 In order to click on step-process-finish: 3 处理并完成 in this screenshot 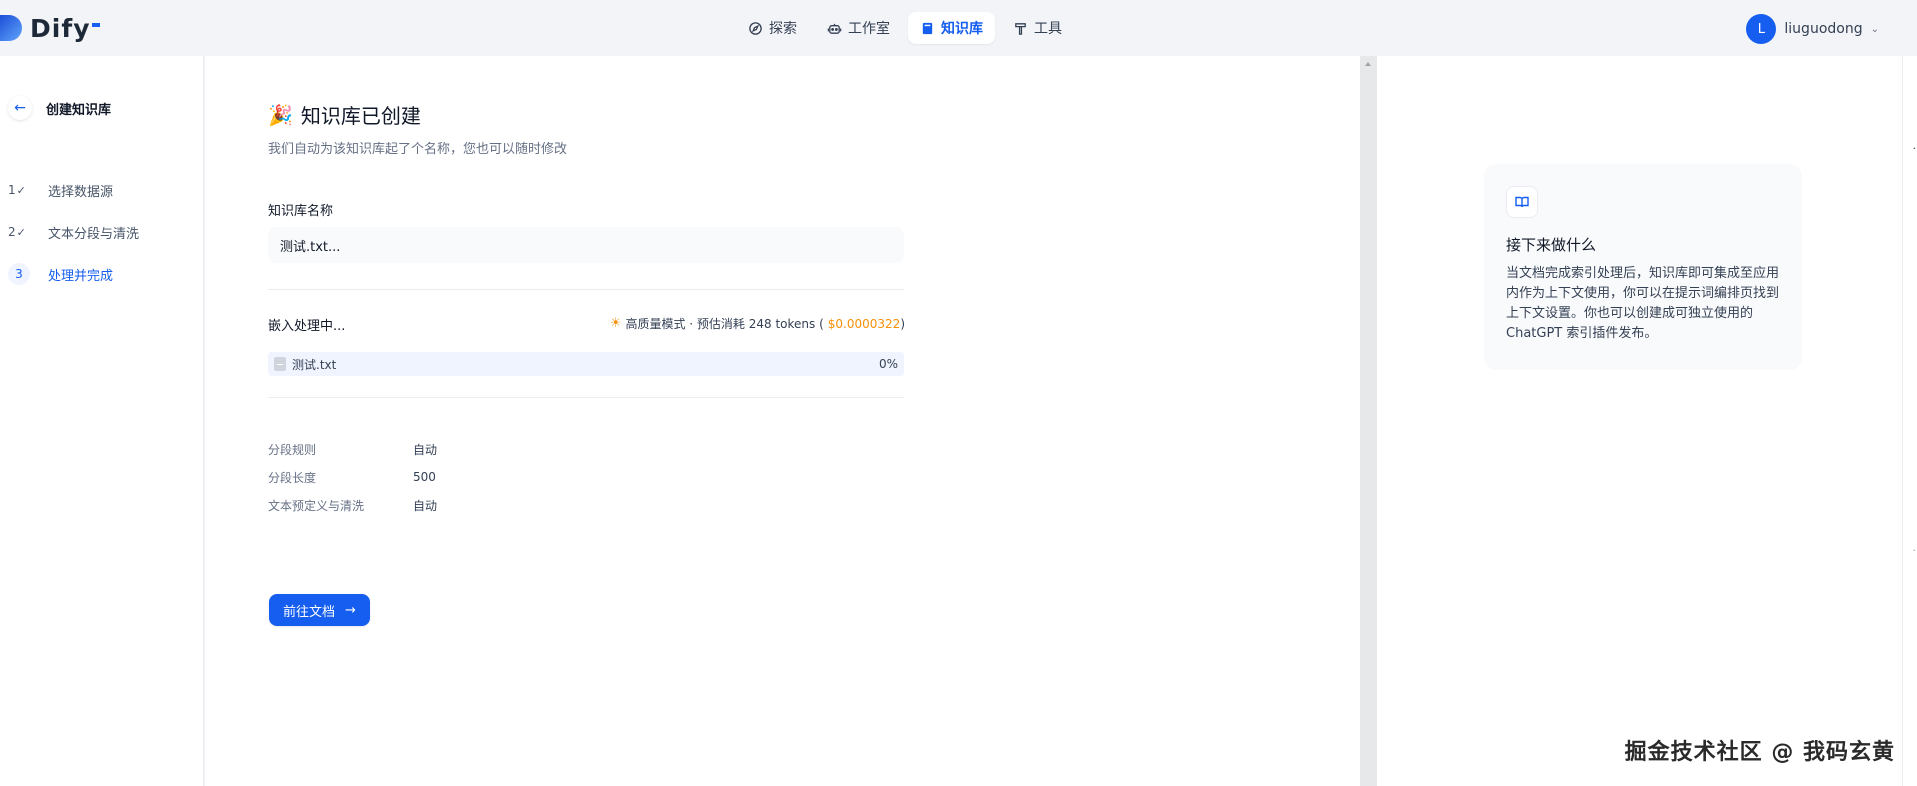, I will do `click(73, 274)`.